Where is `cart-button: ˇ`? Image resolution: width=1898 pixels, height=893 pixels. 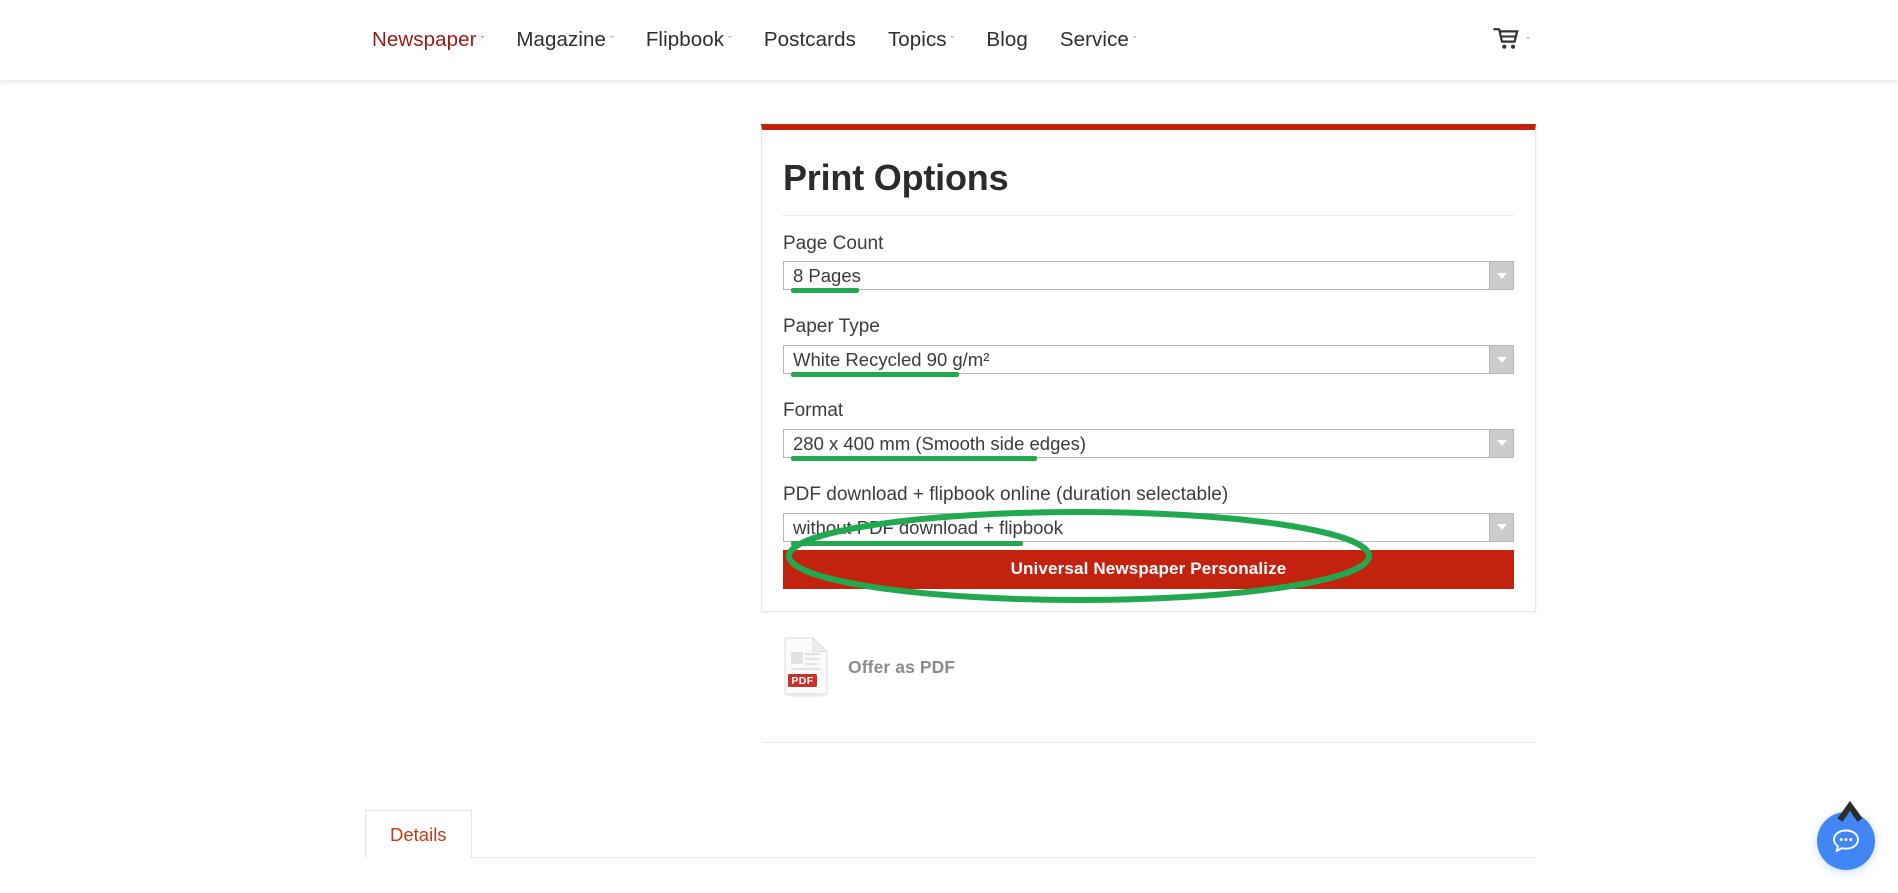 cart-button: ˇ is located at coordinates (1511, 40).